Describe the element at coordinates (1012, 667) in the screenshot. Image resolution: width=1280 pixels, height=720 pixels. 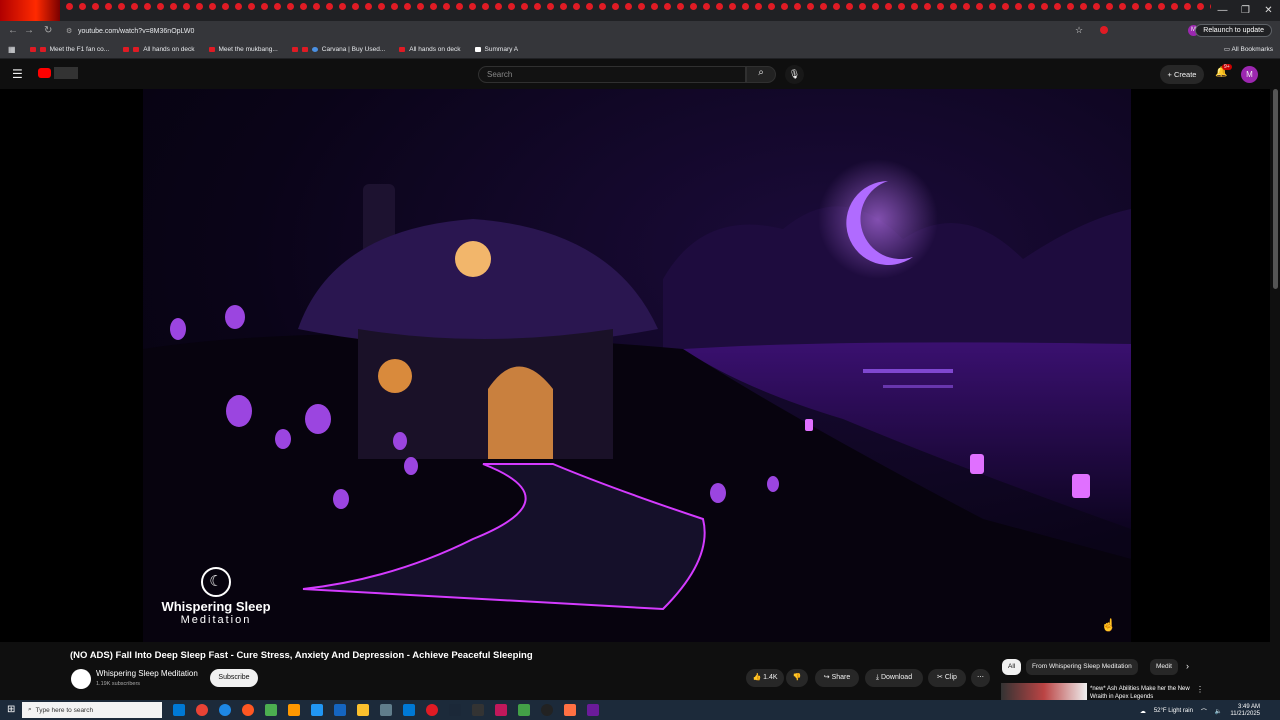
I see `chip-all: All` at that location.